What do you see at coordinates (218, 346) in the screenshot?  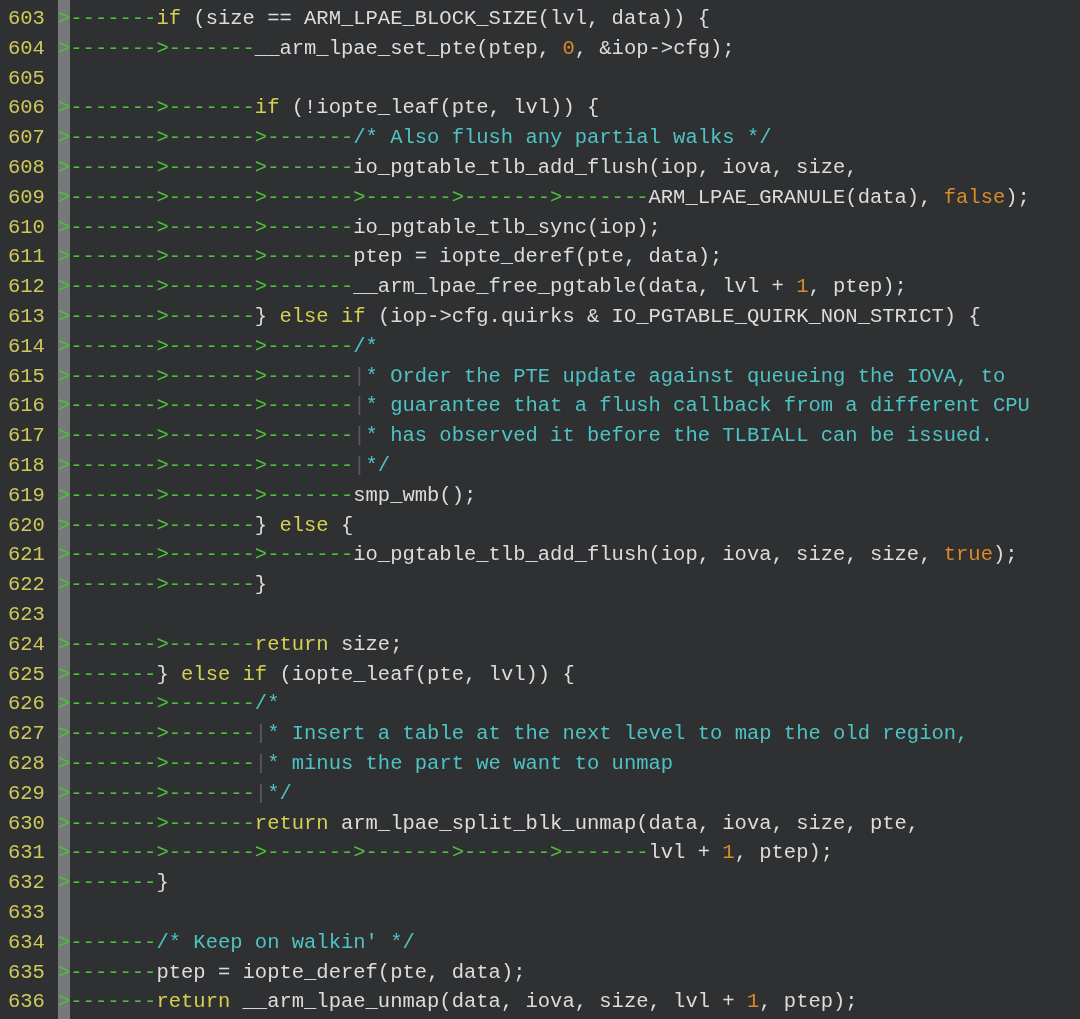 I see `code-line: >------->------->-------/*` at bounding box center [218, 346].